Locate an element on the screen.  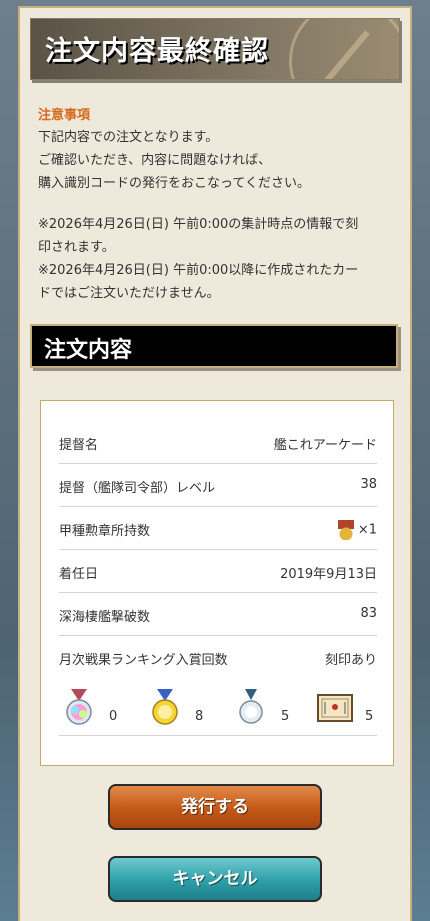
compass-decoration-icon is located at coordinates (344, 49).